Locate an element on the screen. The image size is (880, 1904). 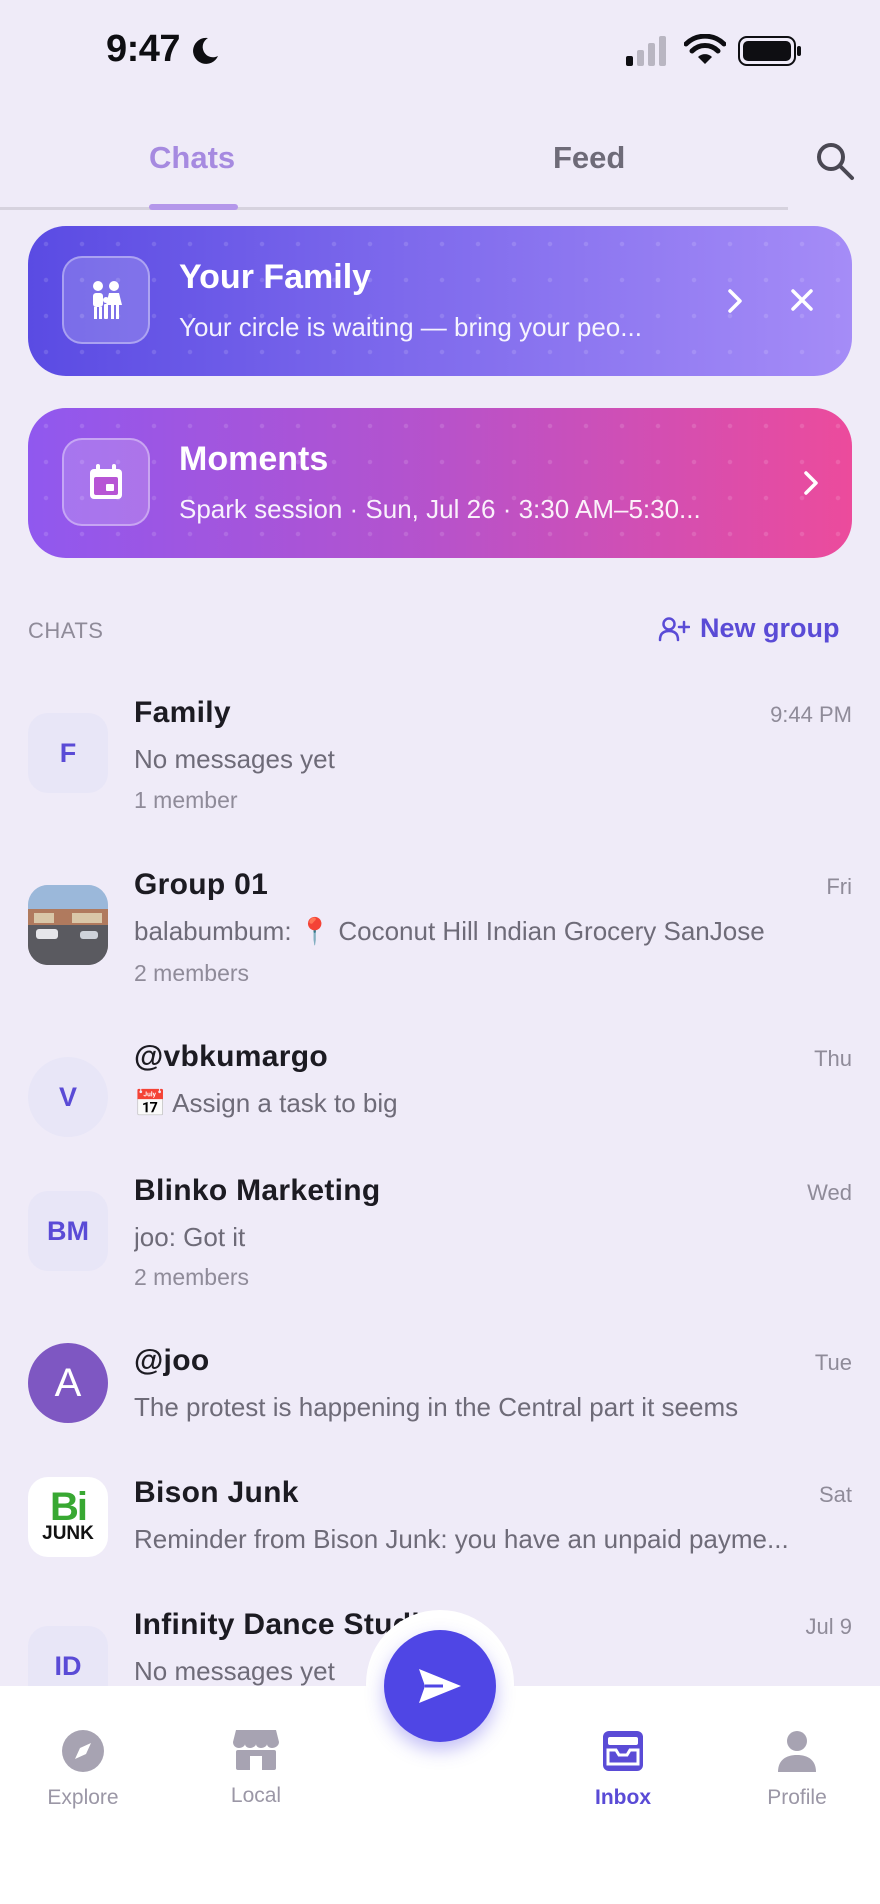
avatar: F is located at coordinates (68, 753).